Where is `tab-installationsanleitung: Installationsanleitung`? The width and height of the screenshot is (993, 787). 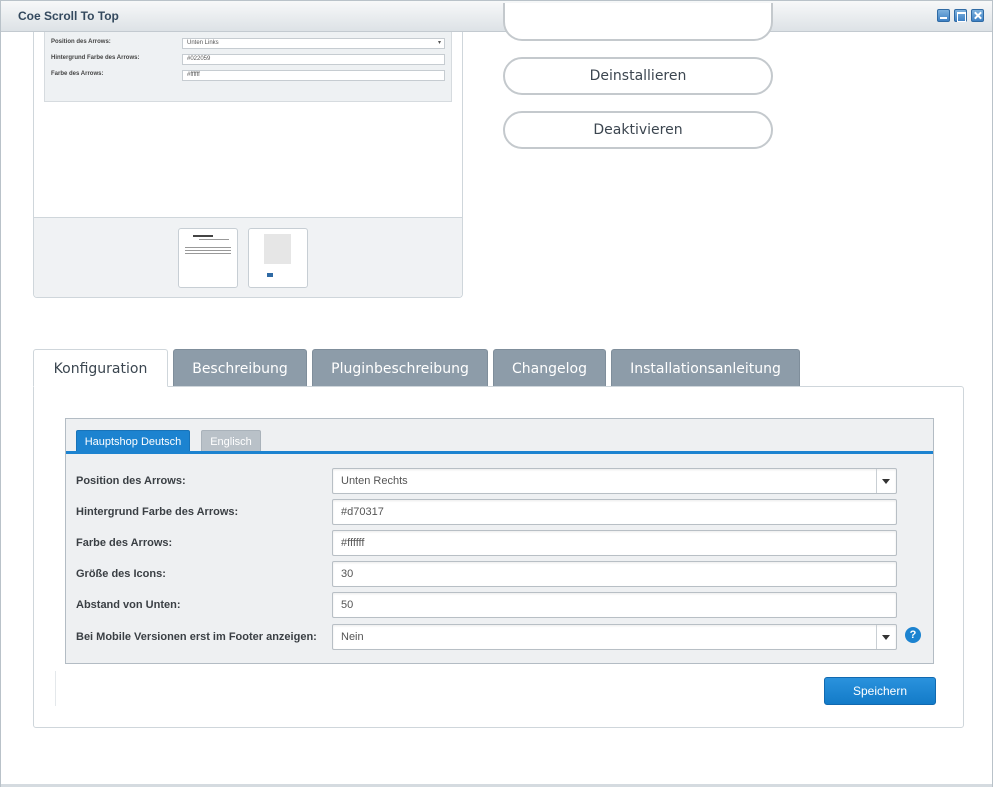
tab-installationsanleitung: Installationsanleitung is located at coordinates (705, 368).